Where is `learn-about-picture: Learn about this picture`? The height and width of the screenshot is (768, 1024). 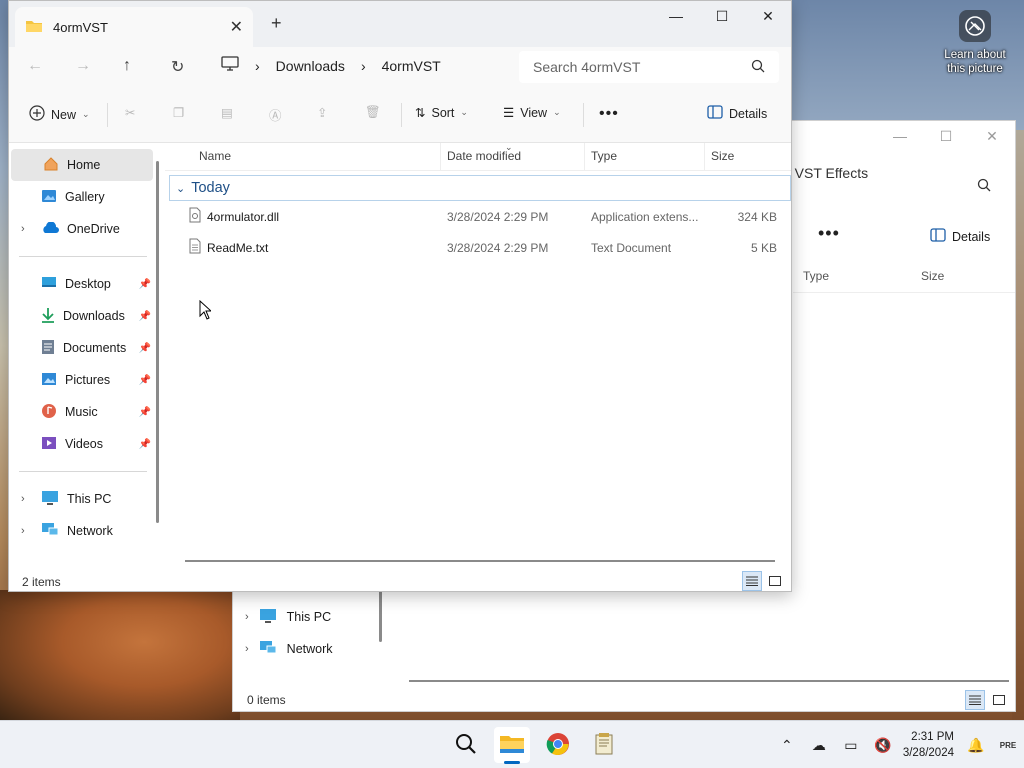
learn-about-picture: Learn about this picture is located at coordinates (975, 43).